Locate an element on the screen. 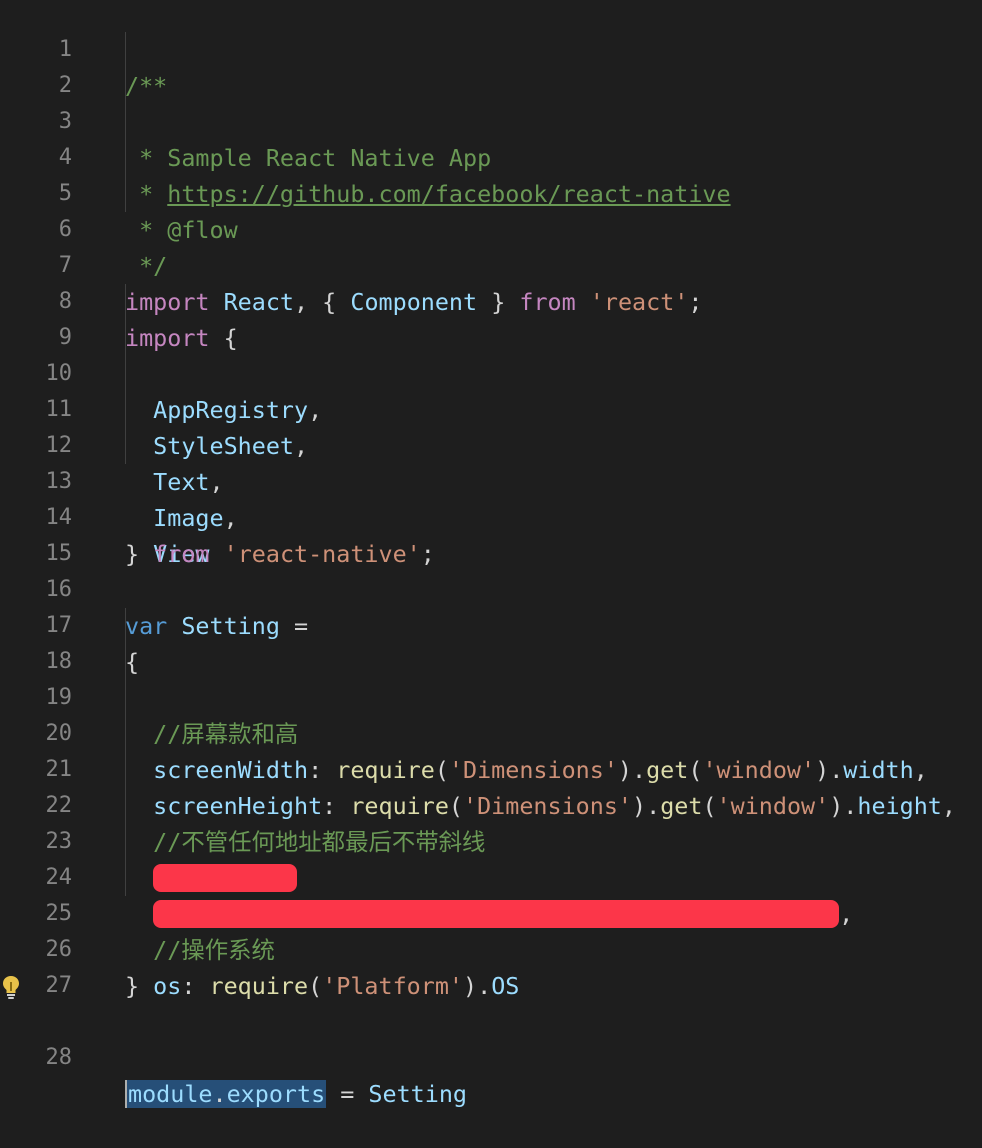 The width and height of the screenshot is (982, 1148). identifier-module: module is located at coordinates (170, 1094).